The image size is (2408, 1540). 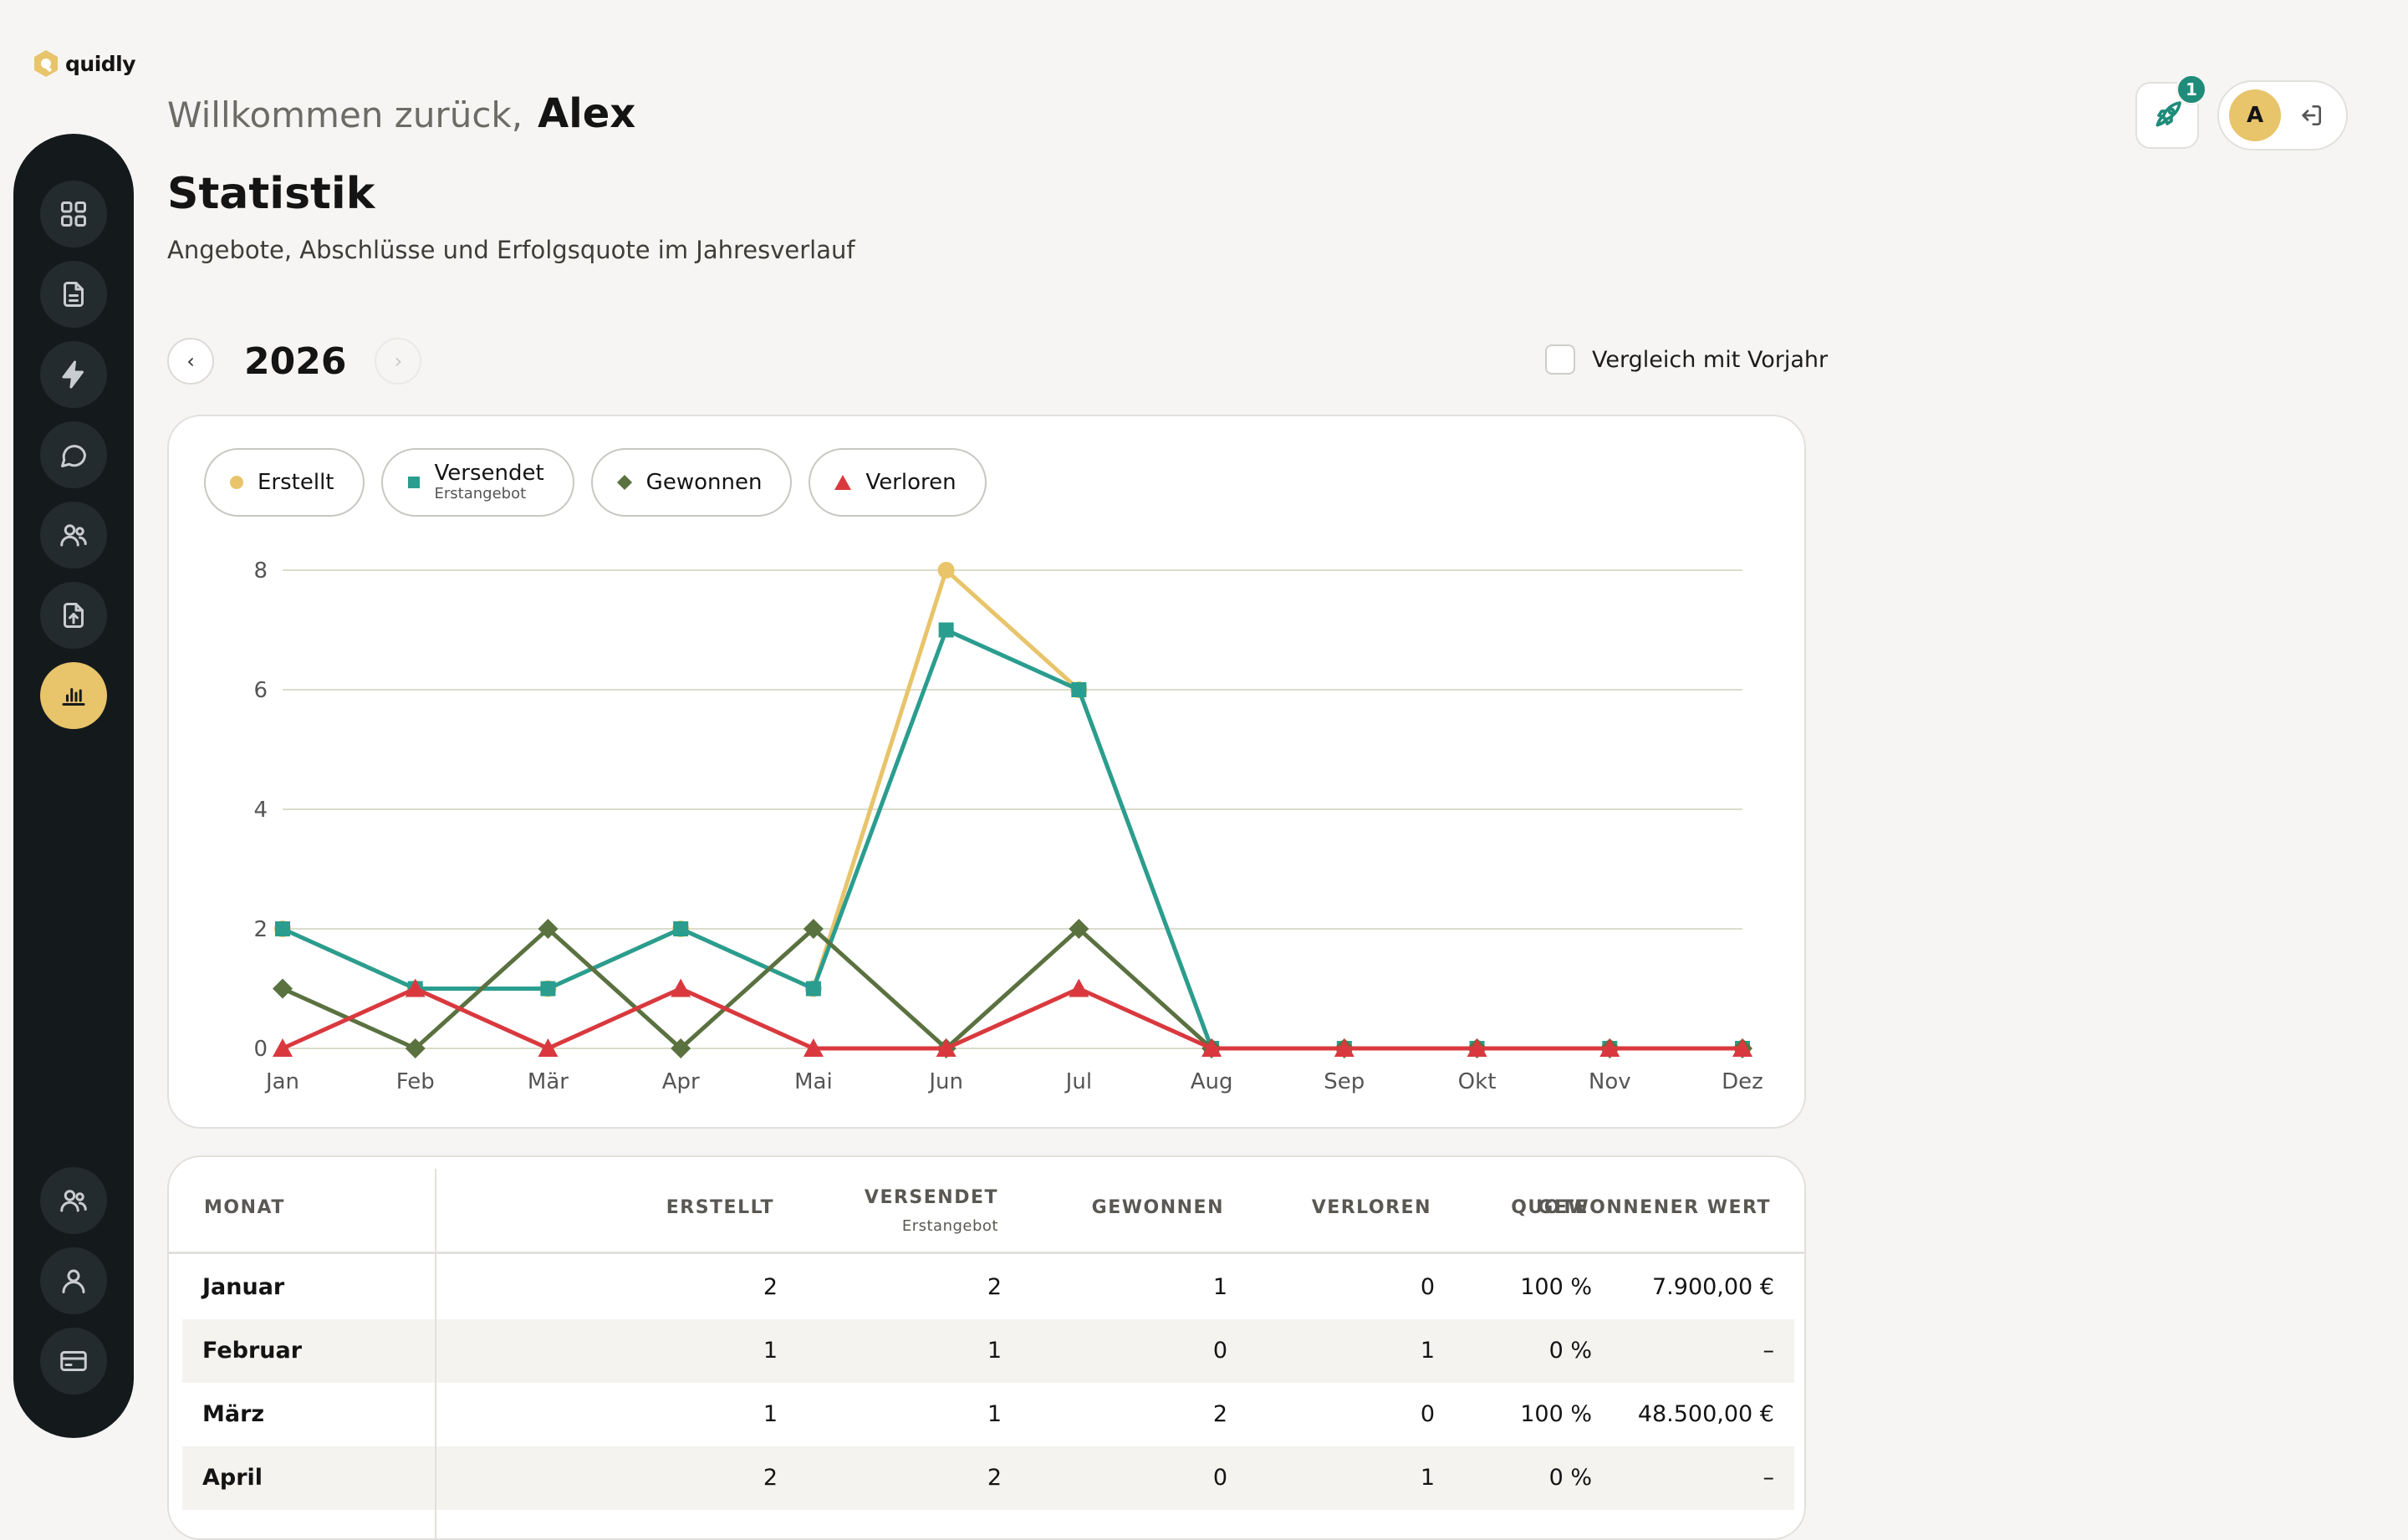 What do you see at coordinates (261, 690) in the screenshot?
I see `y-tick-label: 6` at bounding box center [261, 690].